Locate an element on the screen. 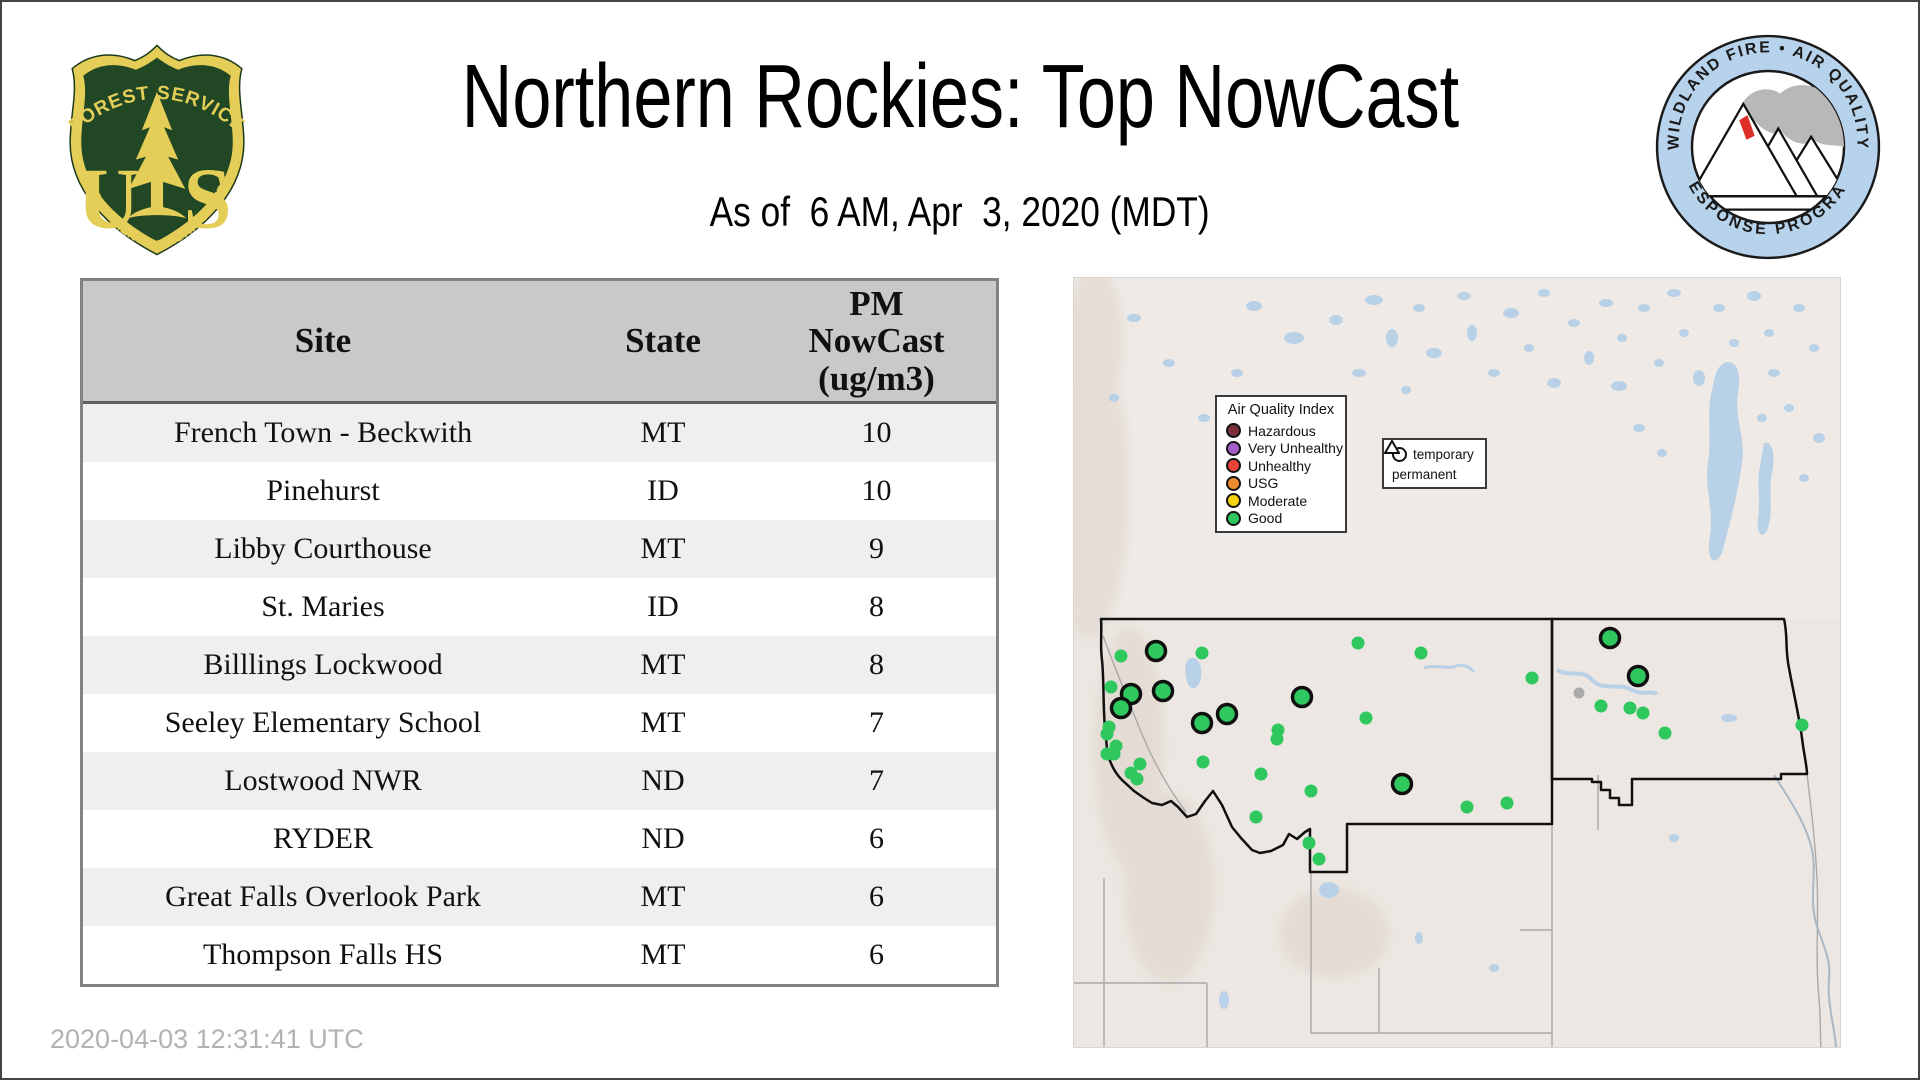 Image resolution: width=1920 pixels, height=1080 pixels. aqi-legend-item: Moderate is located at coordinates (1285, 501).